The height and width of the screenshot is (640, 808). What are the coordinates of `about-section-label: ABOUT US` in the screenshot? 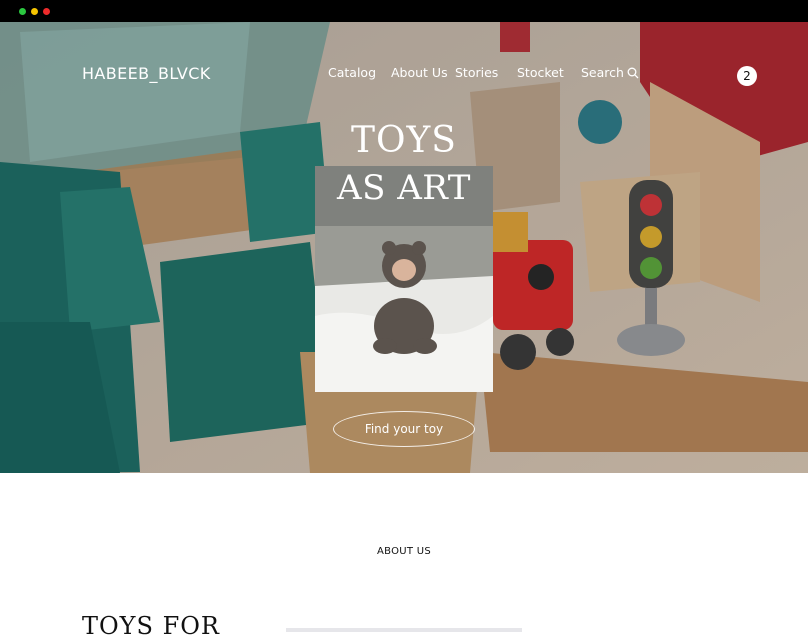 It's located at (404, 551).